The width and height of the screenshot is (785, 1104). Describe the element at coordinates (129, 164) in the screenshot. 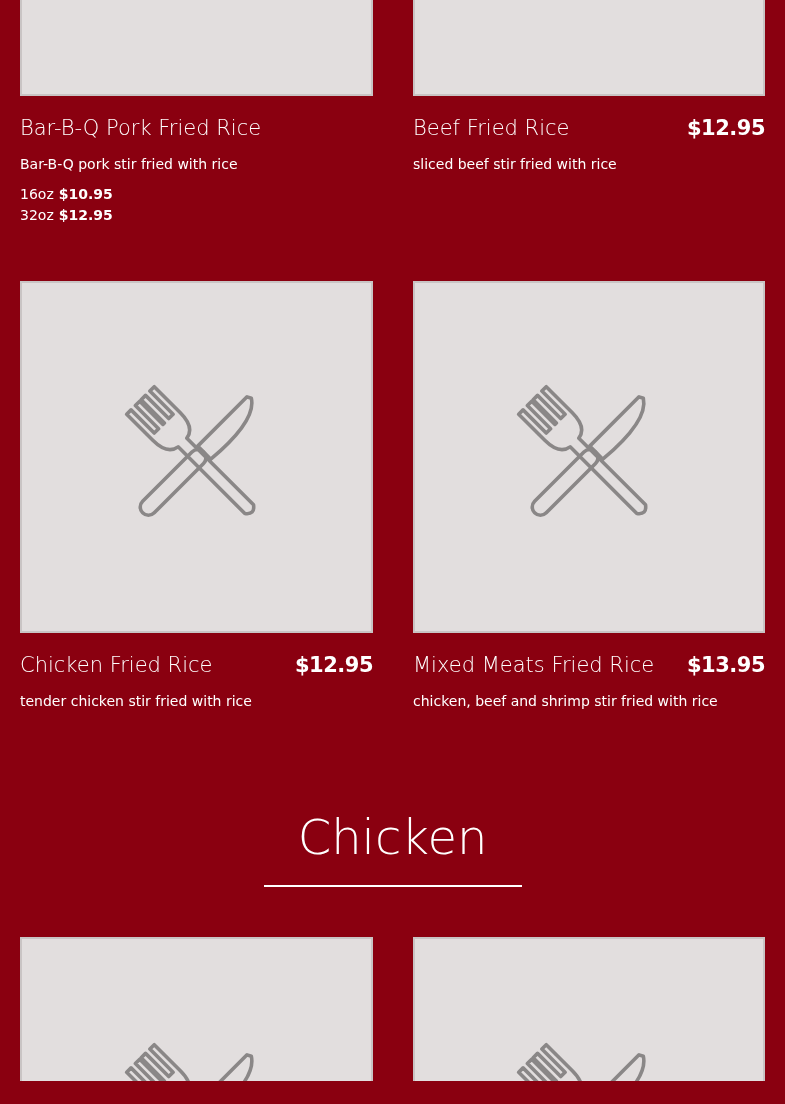

I see `dish-description: Bar-B-Q pork stir fried with rice` at that location.